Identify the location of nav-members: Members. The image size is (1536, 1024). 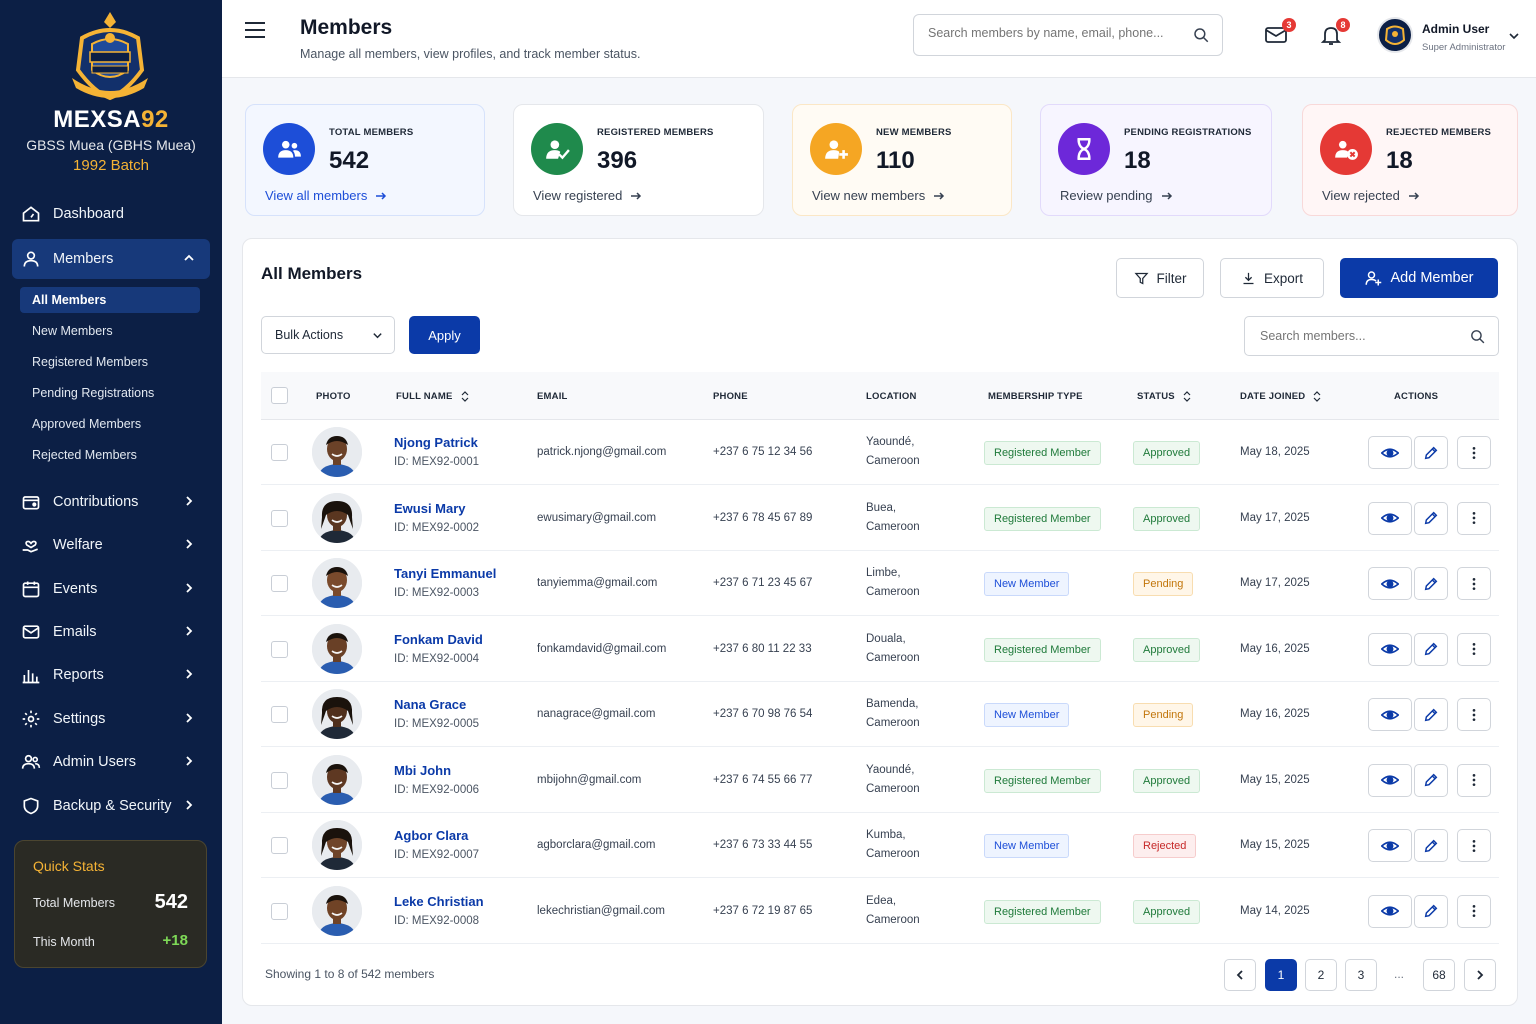
(111, 259).